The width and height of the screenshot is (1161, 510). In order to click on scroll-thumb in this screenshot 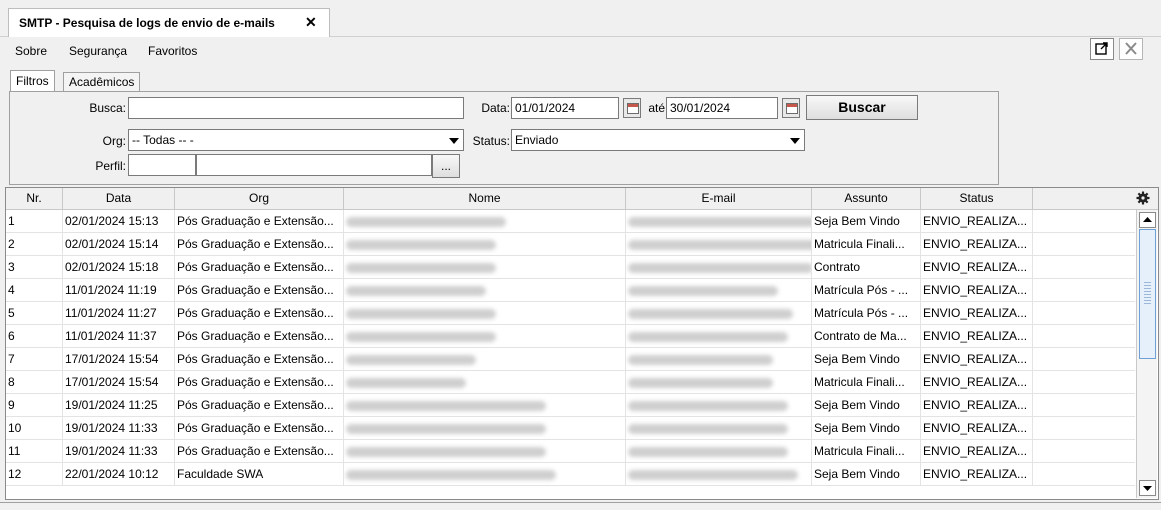, I will do `click(1147, 294)`.